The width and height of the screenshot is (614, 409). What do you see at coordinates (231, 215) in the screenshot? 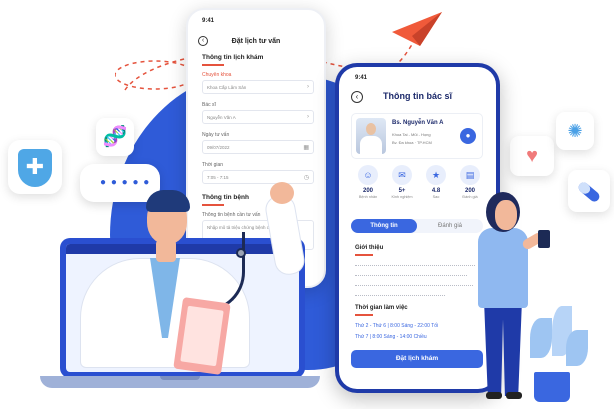
I see `symptom-label: Thông tin bệnh cần tư vấn` at bounding box center [231, 215].